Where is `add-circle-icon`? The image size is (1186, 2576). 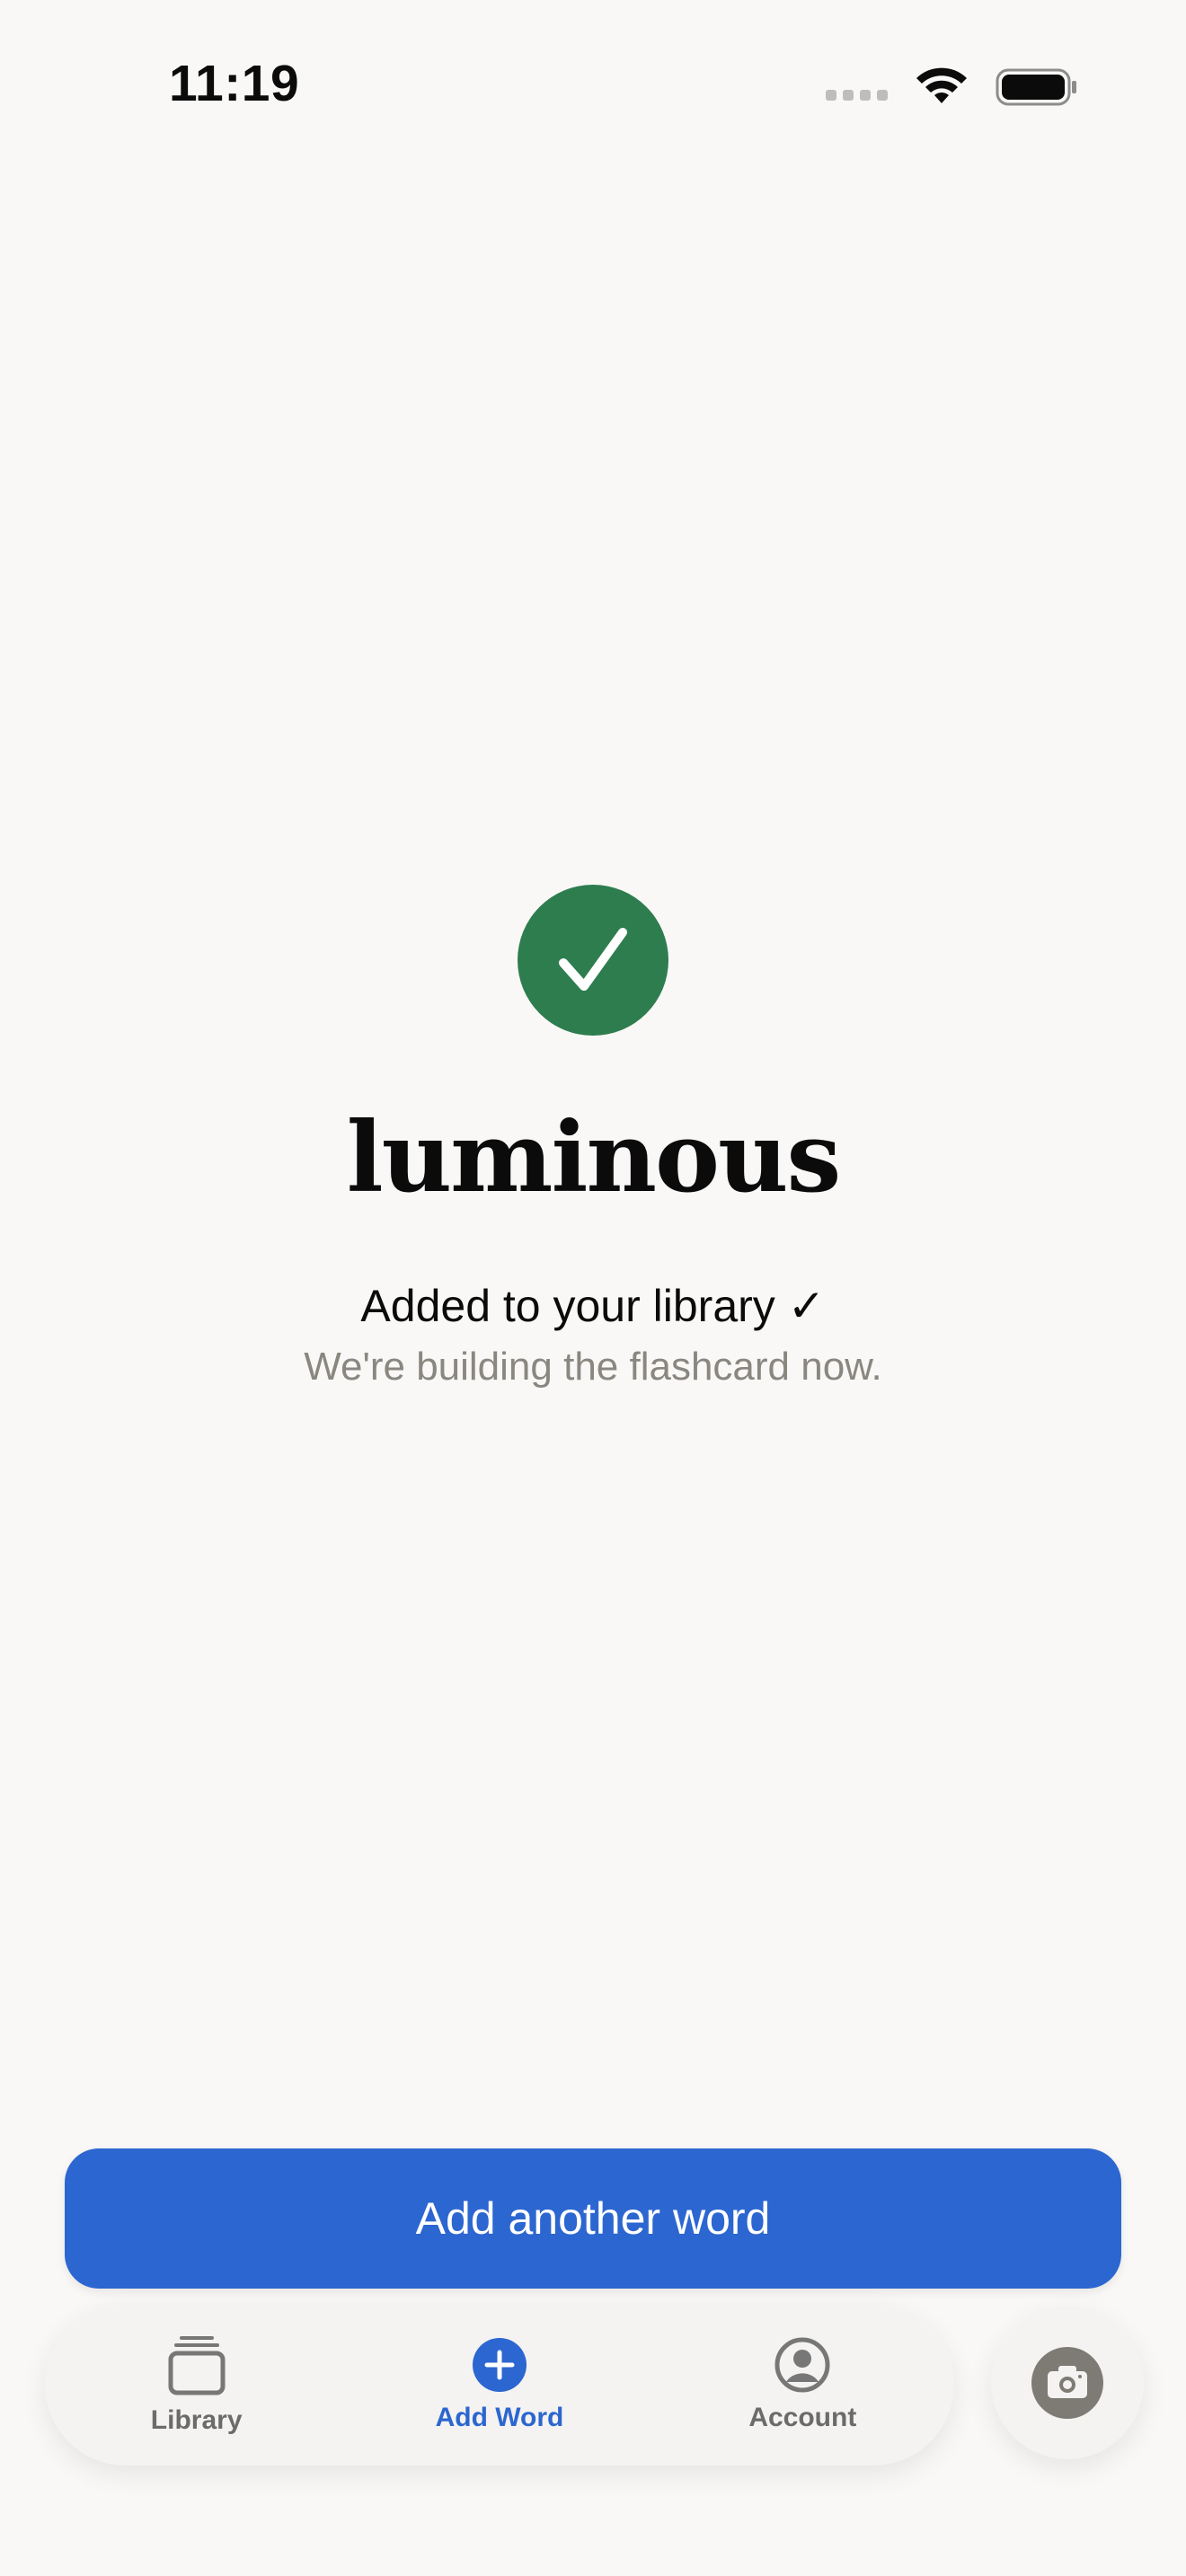 add-circle-icon is located at coordinates (499, 2365).